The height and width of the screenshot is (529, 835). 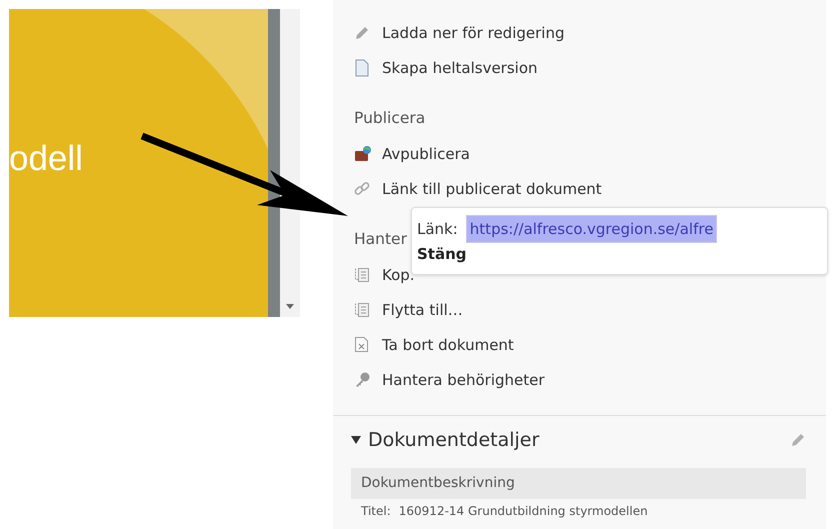 I want to click on scroll-down-icon, so click(x=290, y=306).